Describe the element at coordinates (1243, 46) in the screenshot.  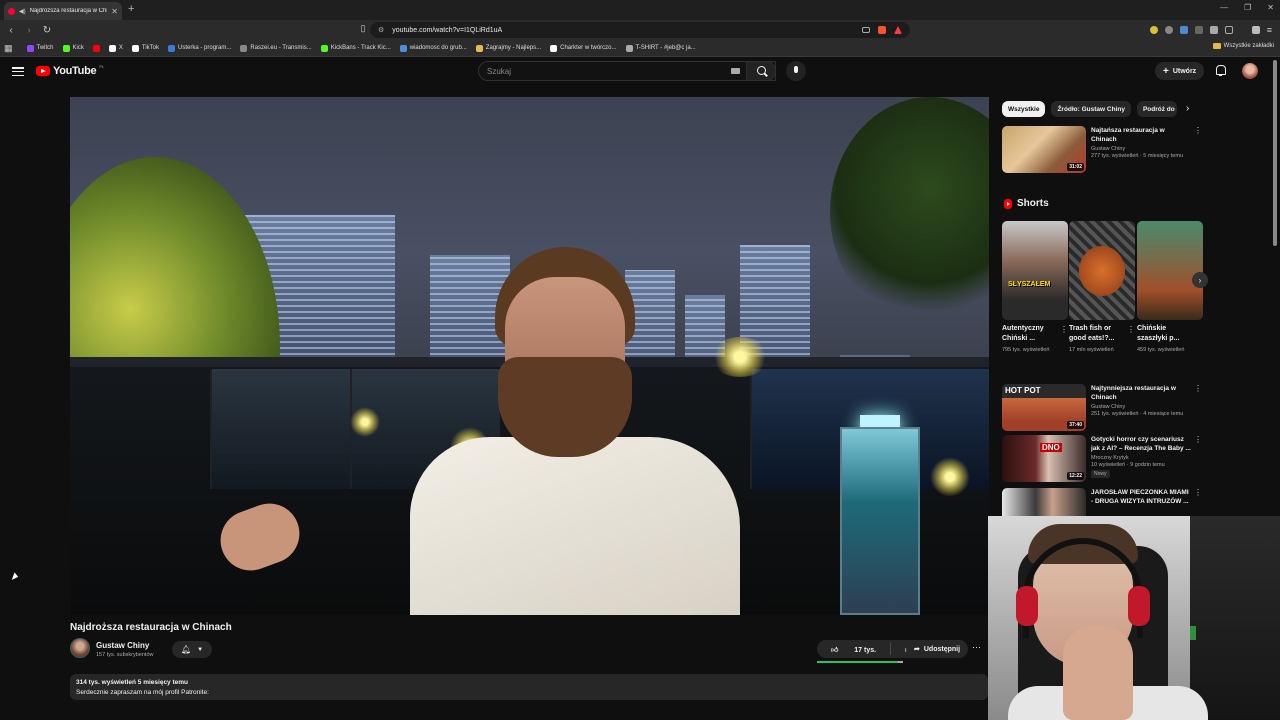
I see `all-bookmarks-folder: Wszystkie zakładki` at that location.